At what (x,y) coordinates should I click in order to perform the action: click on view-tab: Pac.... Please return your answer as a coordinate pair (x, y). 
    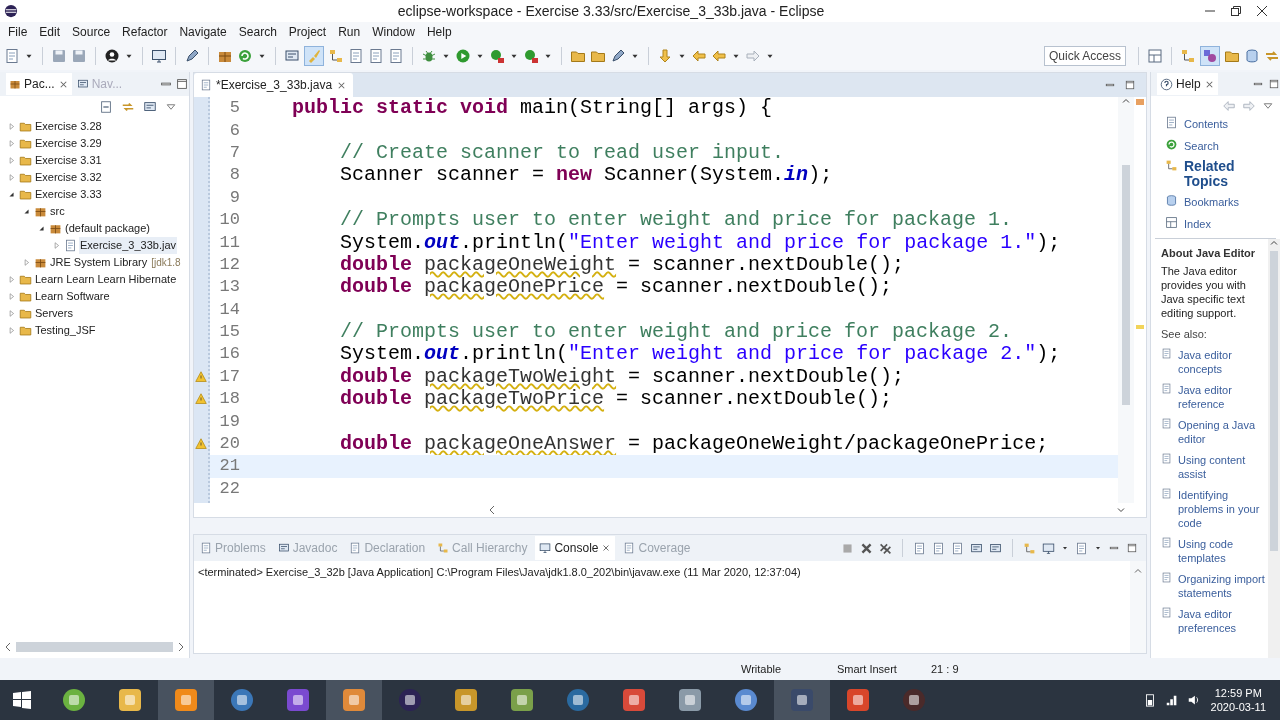
    Looking at the image, I should click on (39, 84).